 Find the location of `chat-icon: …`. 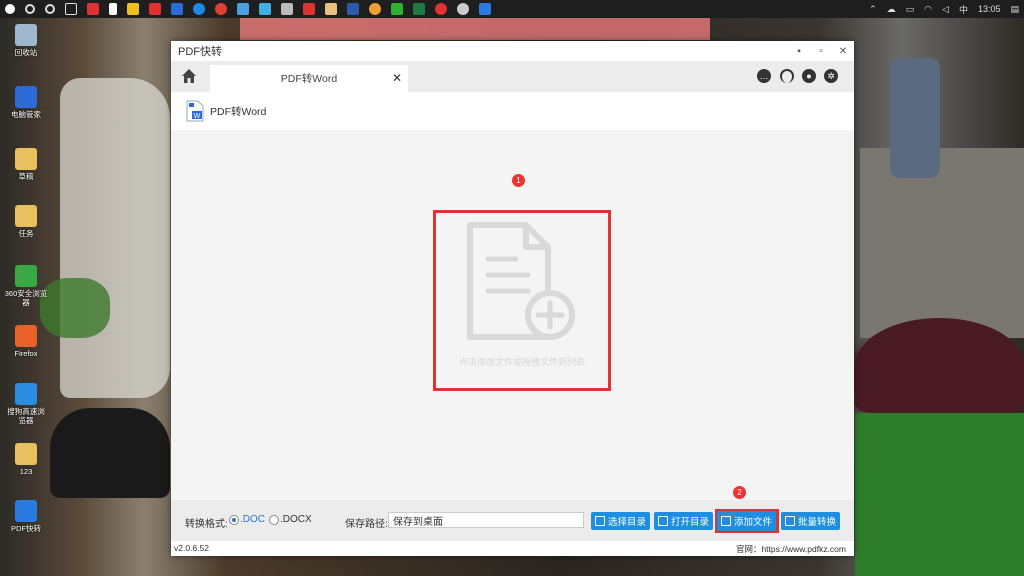

chat-icon: … is located at coordinates (764, 76).